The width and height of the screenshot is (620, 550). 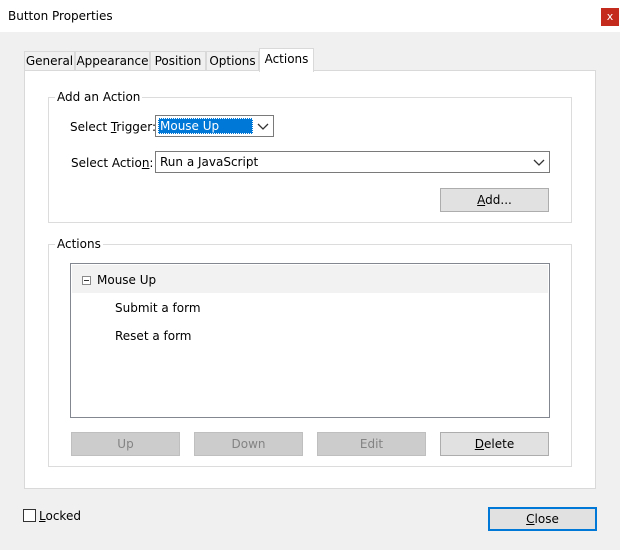 I want to click on tab-position: Position, so click(x=178, y=61).